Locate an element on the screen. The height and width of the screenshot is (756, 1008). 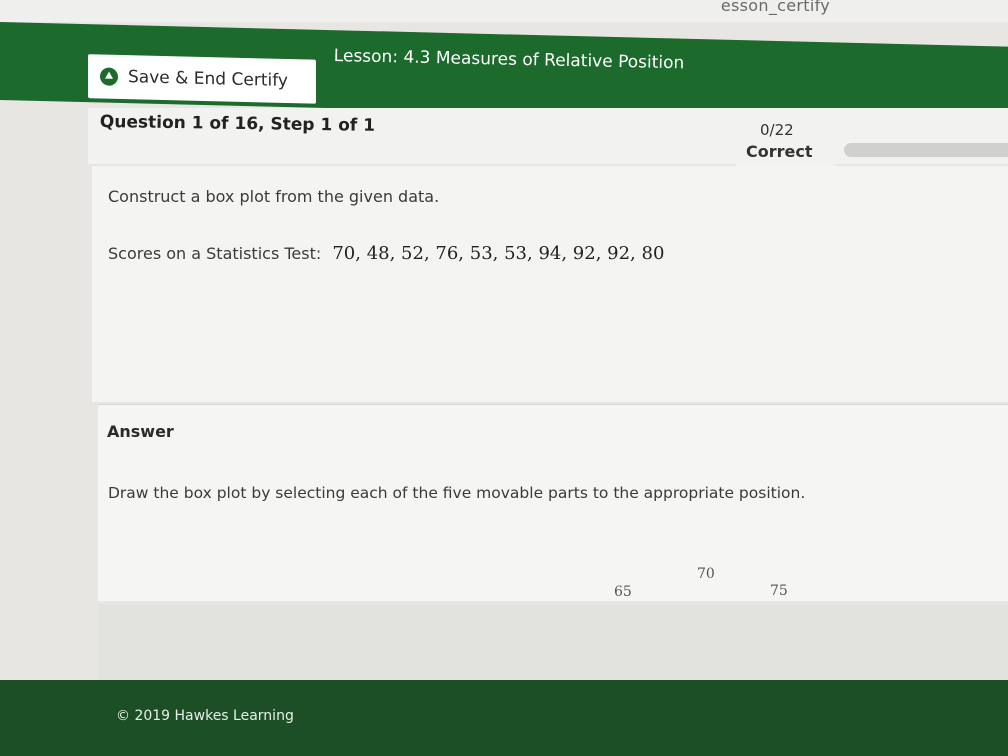
progress-bar is located at coordinates (926, 150).